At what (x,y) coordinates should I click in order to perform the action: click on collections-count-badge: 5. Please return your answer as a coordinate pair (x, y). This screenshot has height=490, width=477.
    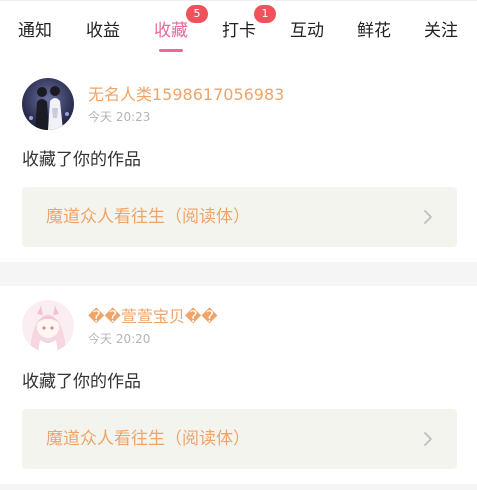
    Looking at the image, I should click on (197, 14).